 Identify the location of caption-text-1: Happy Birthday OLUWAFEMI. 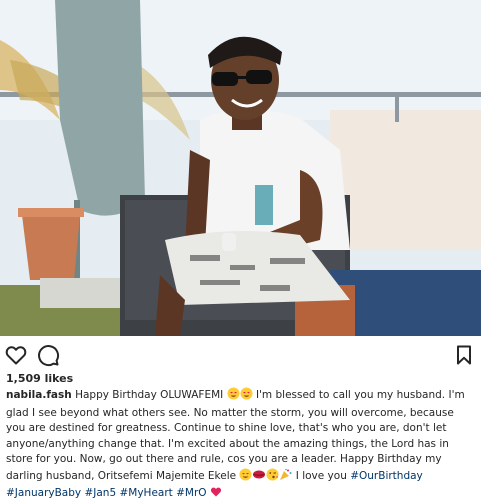
(149, 395).